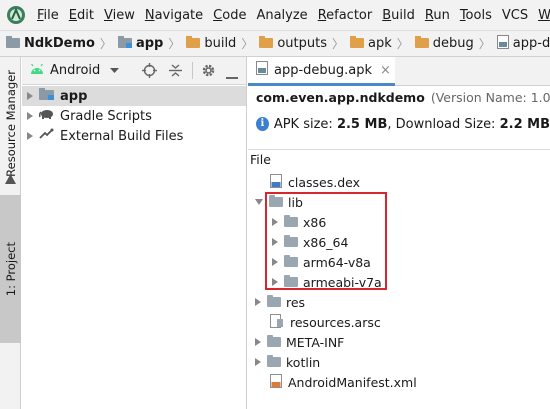 Image resolution: width=550 pixels, height=409 pixels. Describe the element at coordinates (541, 15) in the screenshot. I see `menu-window: Windo` at that location.